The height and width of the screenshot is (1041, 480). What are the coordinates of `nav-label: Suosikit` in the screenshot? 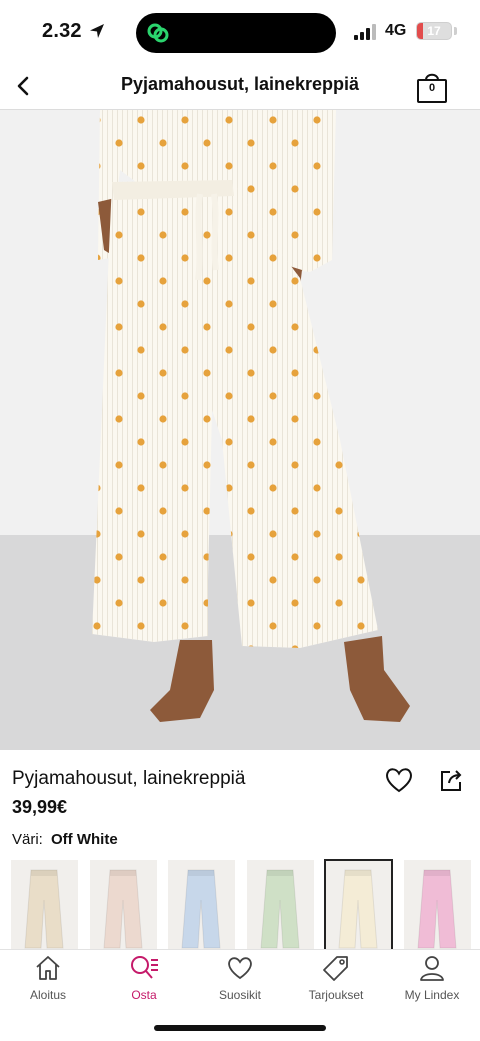 It's located at (240, 995).